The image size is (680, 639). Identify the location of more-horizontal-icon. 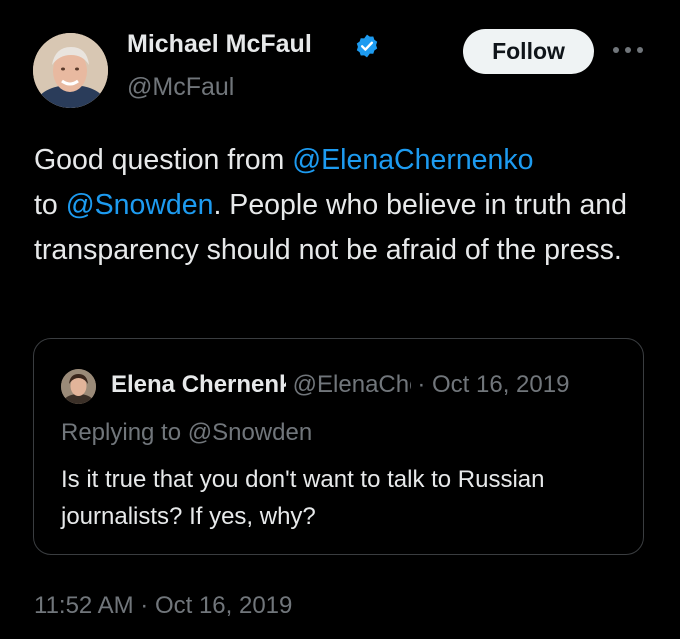
(628, 50).